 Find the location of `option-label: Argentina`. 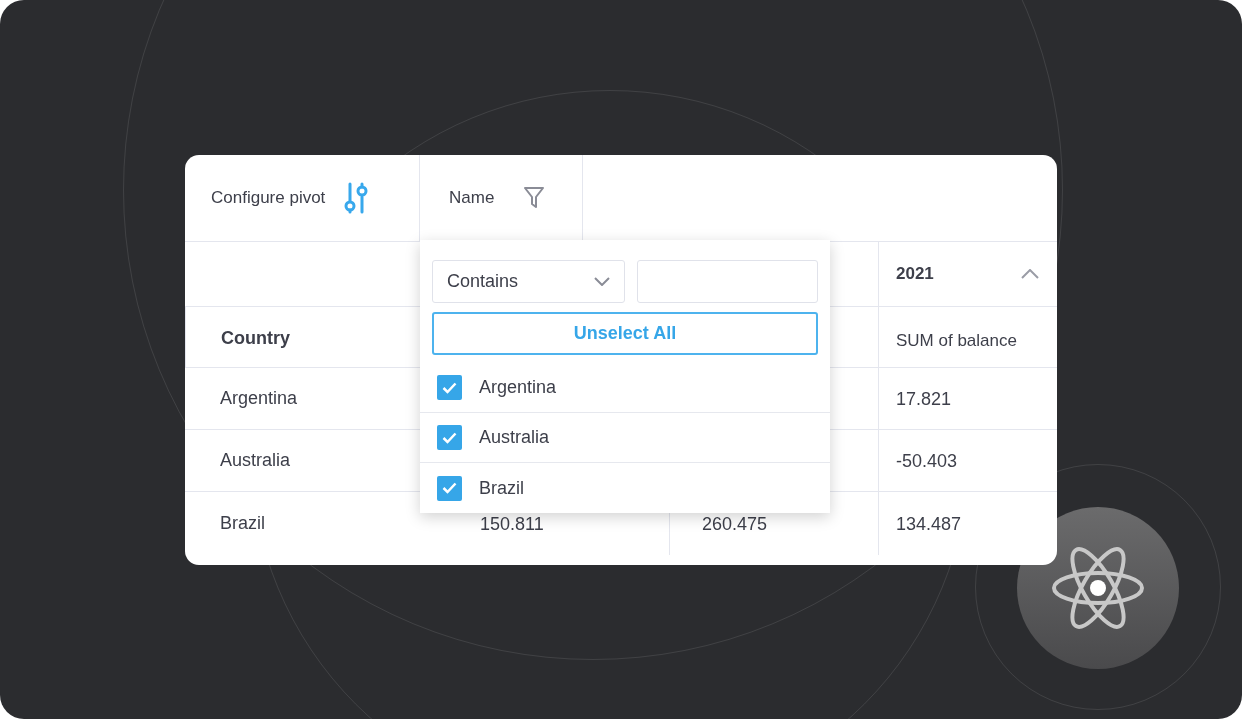

option-label: Argentina is located at coordinates (518, 387).